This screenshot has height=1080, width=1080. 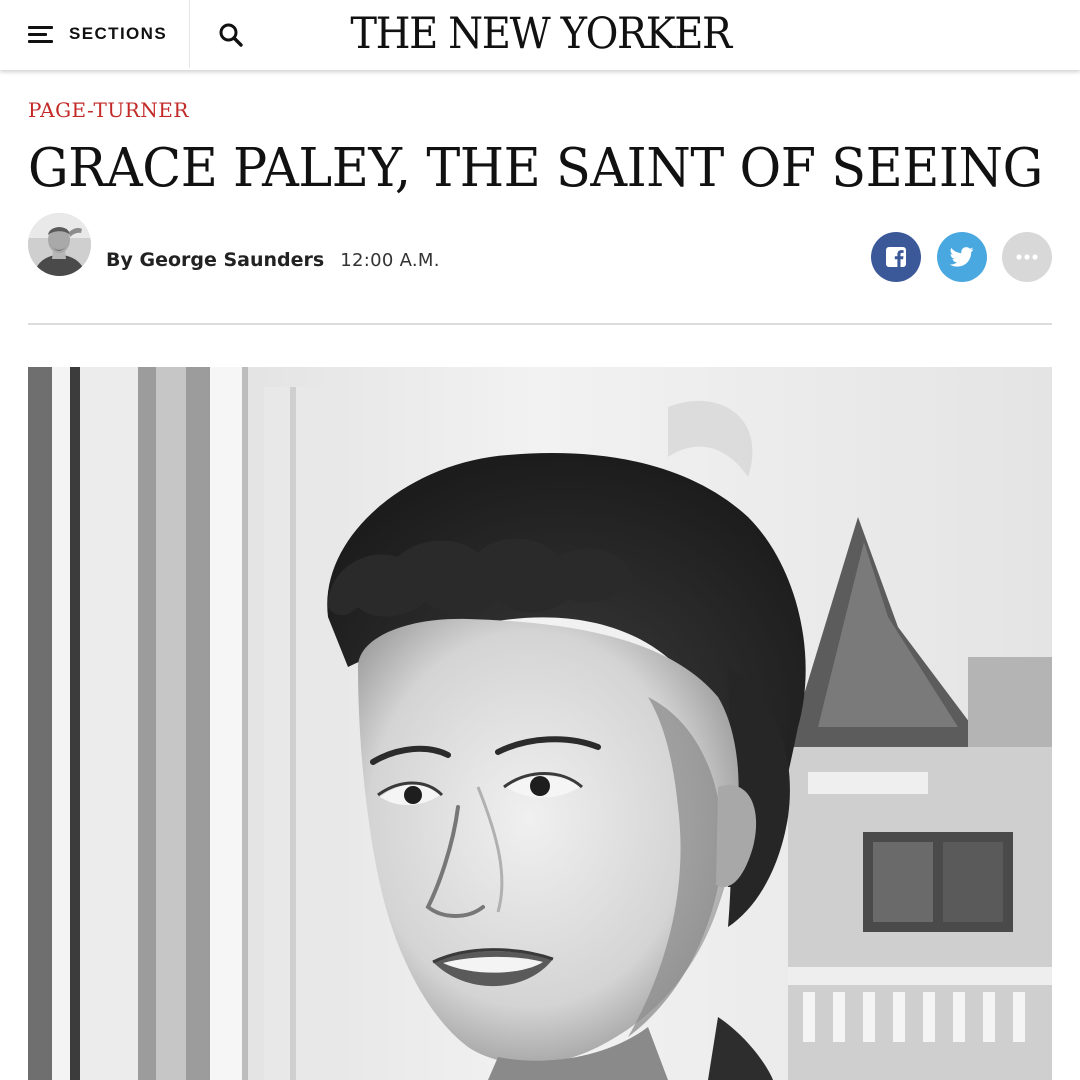 I want to click on facebook-icon, so click(x=896, y=257).